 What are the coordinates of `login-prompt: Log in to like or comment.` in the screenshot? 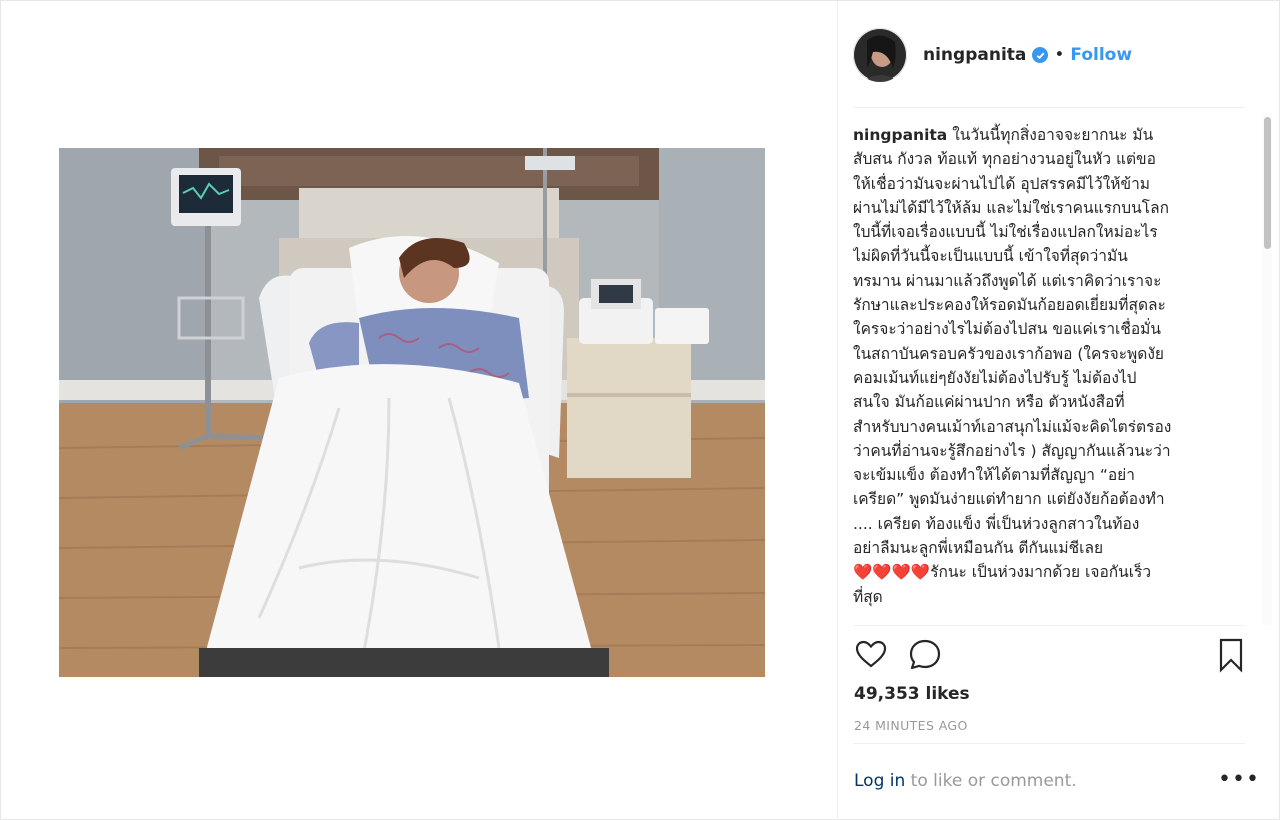 It's located at (965, 781).